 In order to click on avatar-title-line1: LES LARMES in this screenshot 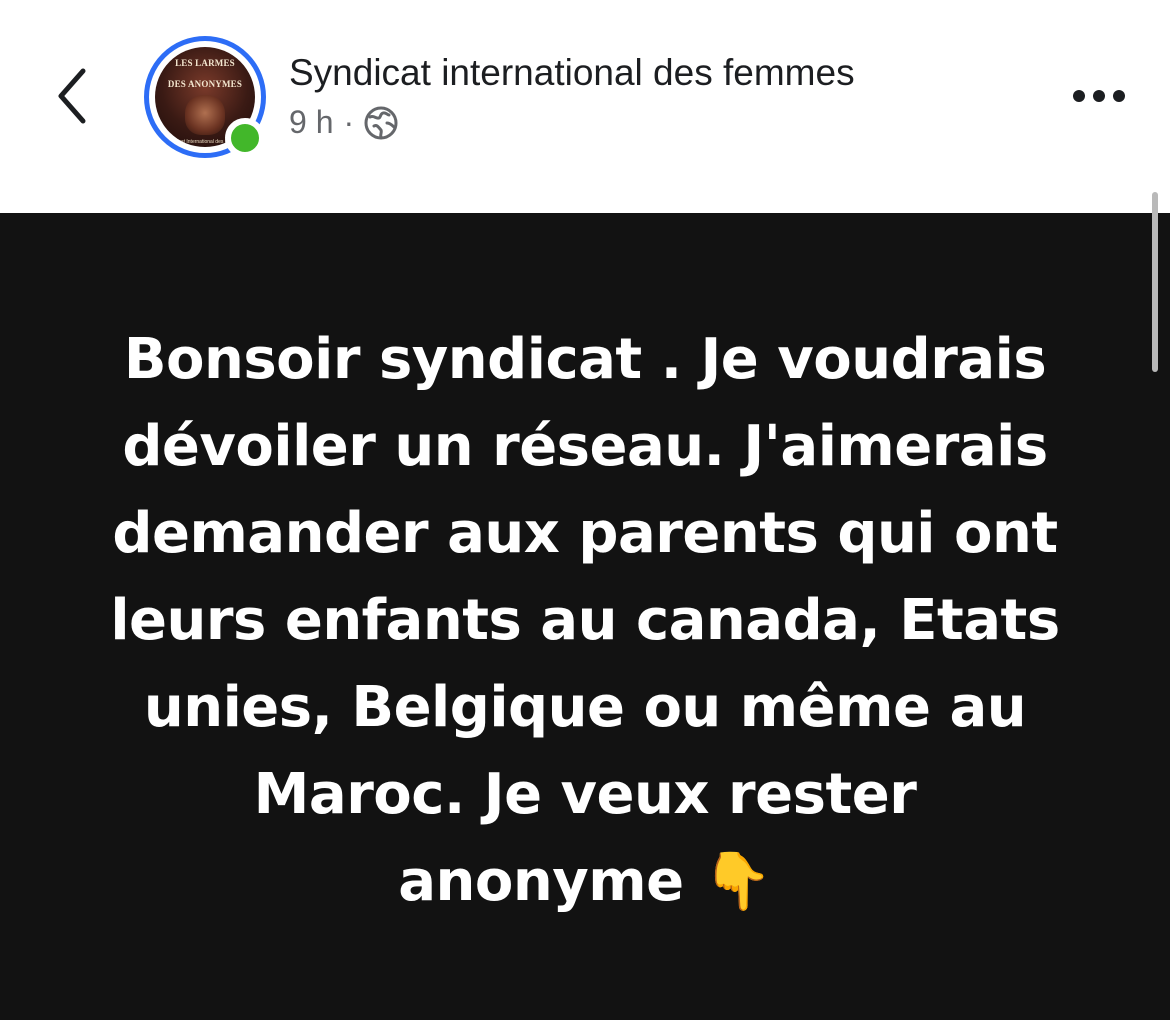, I will do `click(205, 63)`.